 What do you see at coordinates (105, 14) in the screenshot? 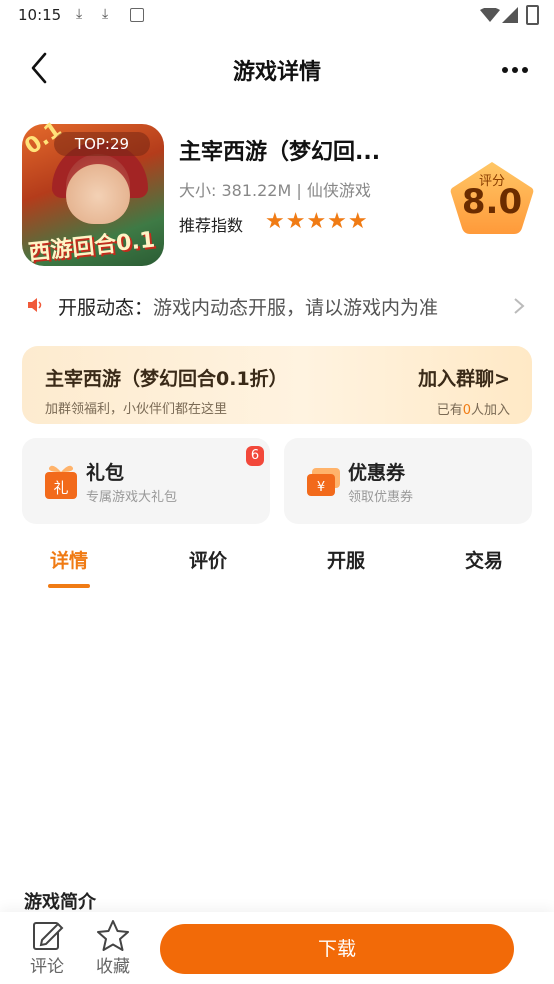
I see `download-status-icon-2: ⤓` at bounding box center [105, 14].